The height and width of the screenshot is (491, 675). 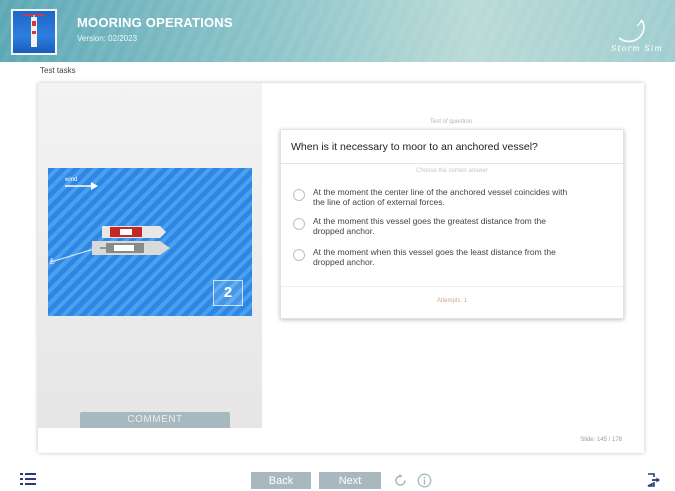 I want to click on footer-bar: Back Next, so click(x=337, y=478).